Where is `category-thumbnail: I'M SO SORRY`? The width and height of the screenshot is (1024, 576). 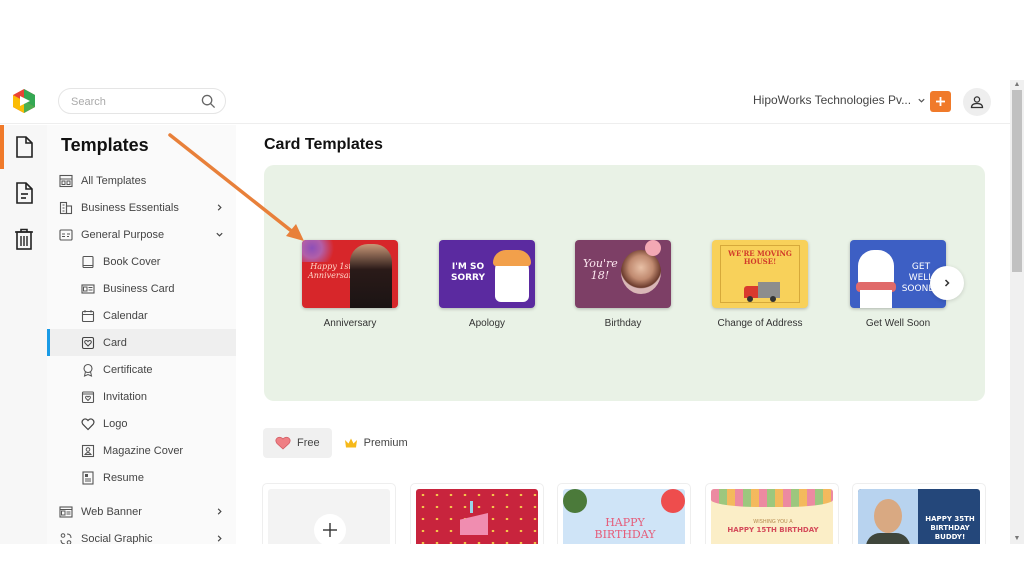 category-thumbnail: I'M SO SORRY is located at coordinates (487, 274).